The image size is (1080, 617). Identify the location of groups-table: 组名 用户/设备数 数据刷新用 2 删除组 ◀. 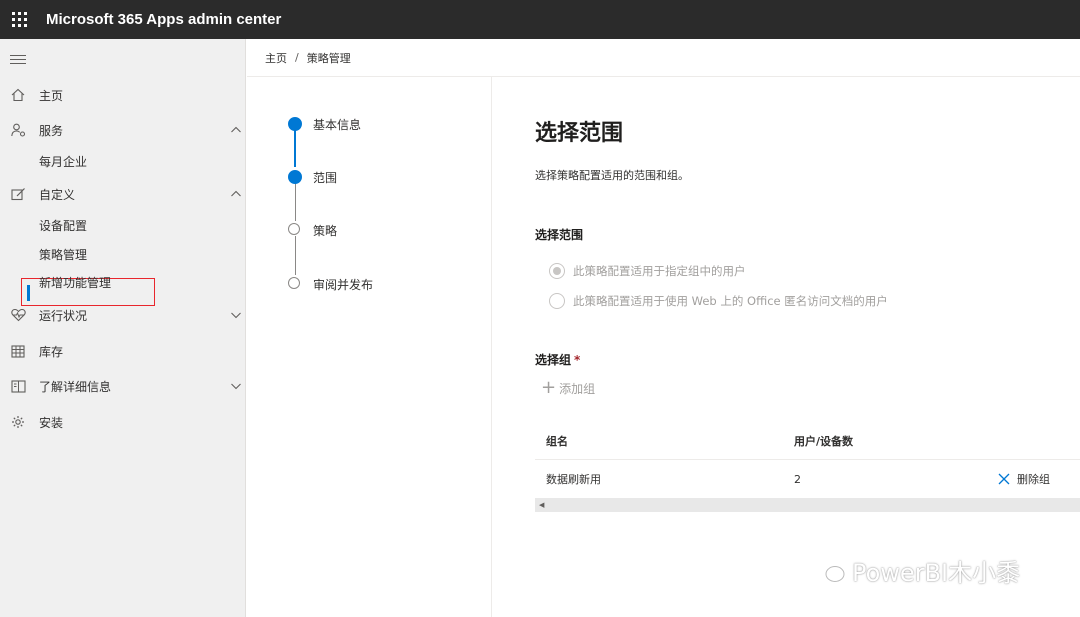
(807, 467).